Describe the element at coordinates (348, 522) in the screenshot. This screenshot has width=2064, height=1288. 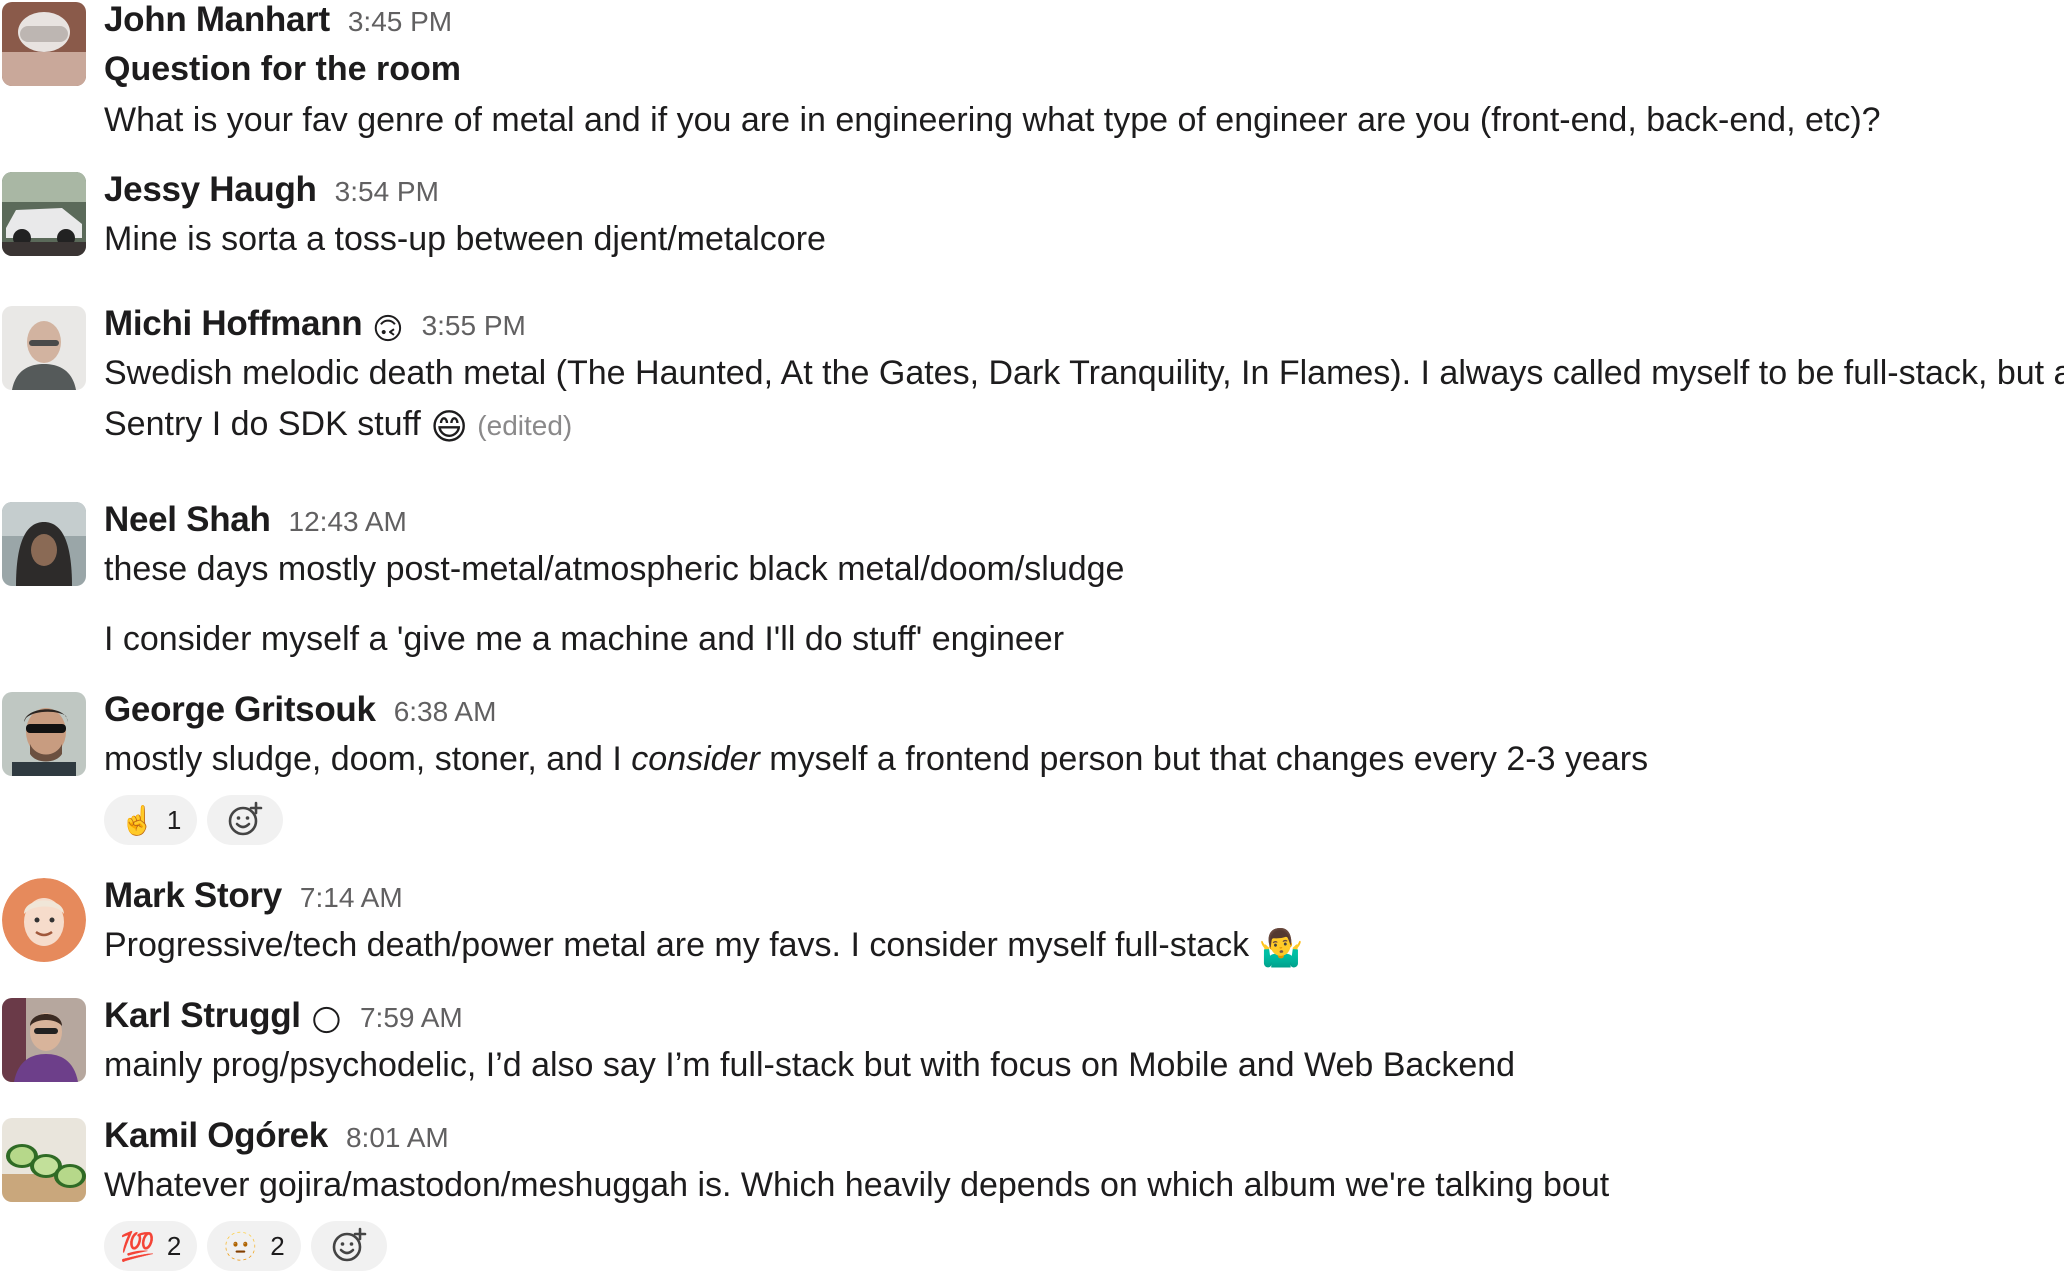
I see `timestamp: 12:43 AM` at that location.